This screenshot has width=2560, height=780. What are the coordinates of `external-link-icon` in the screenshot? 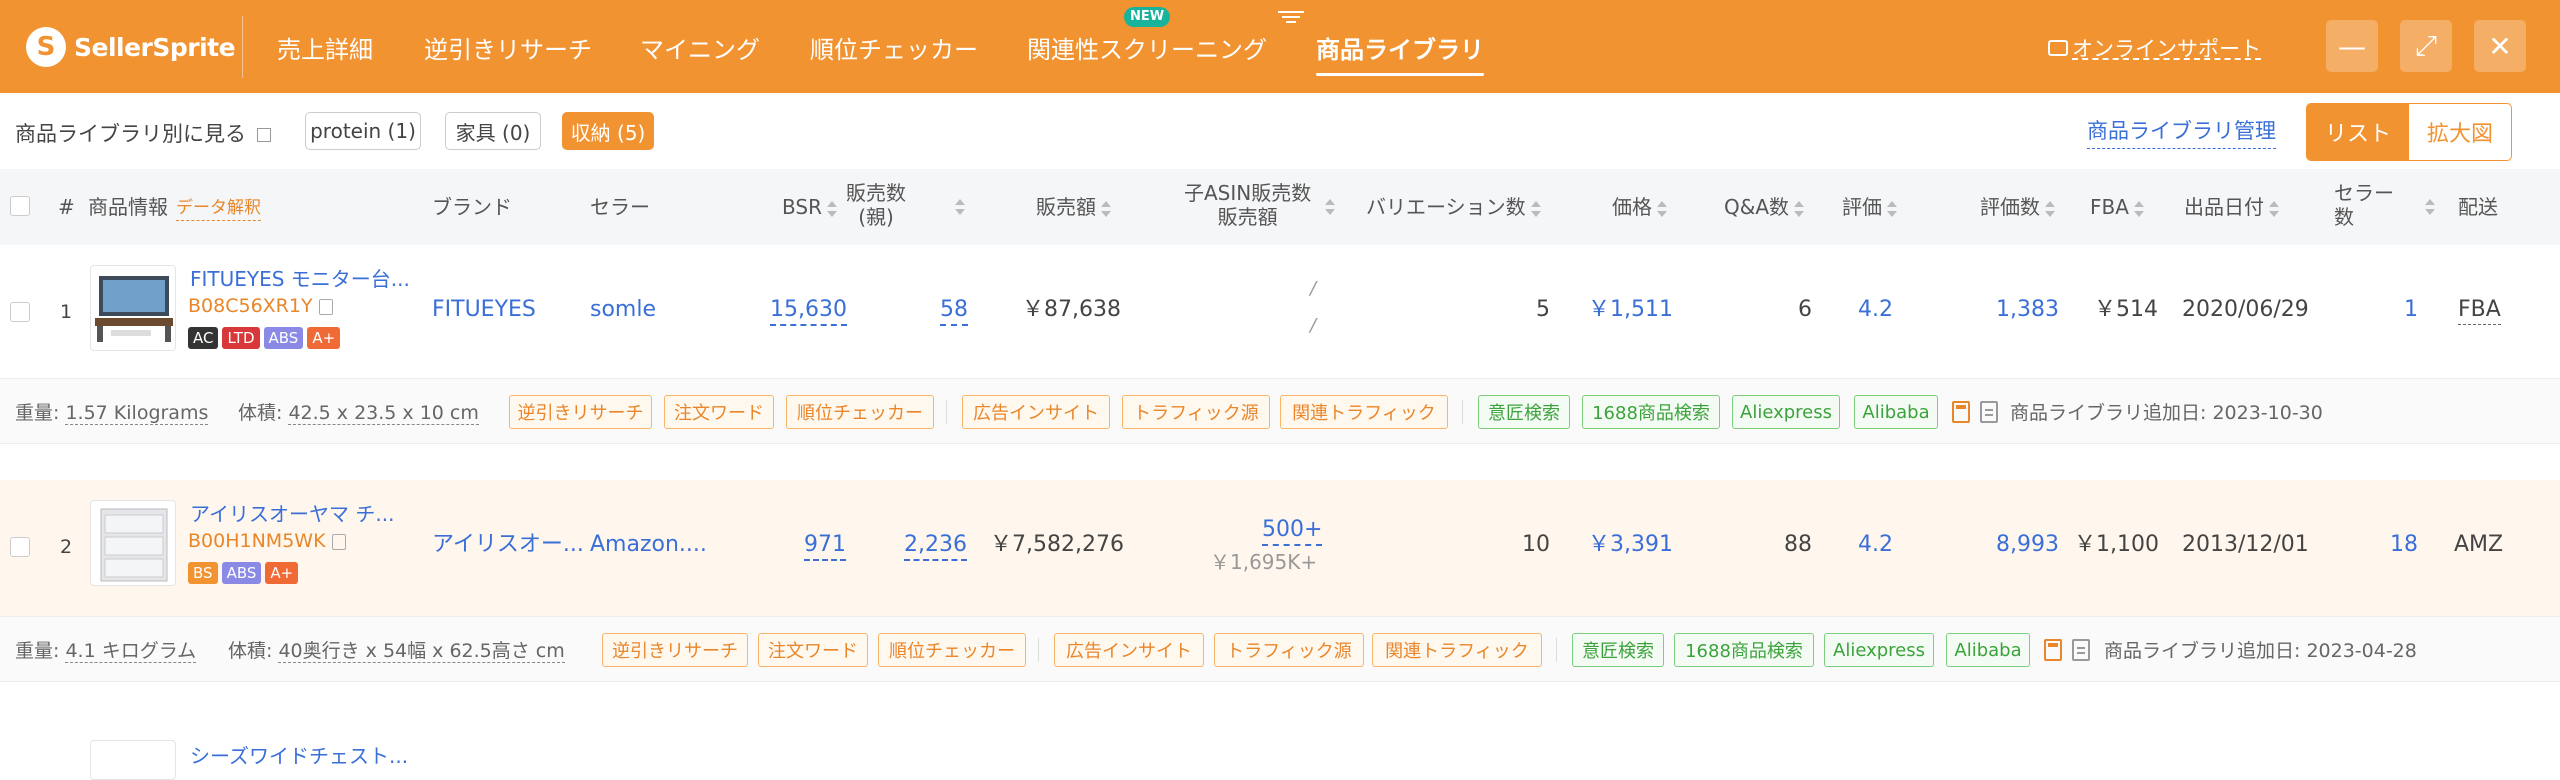 It's located at (263, 135).